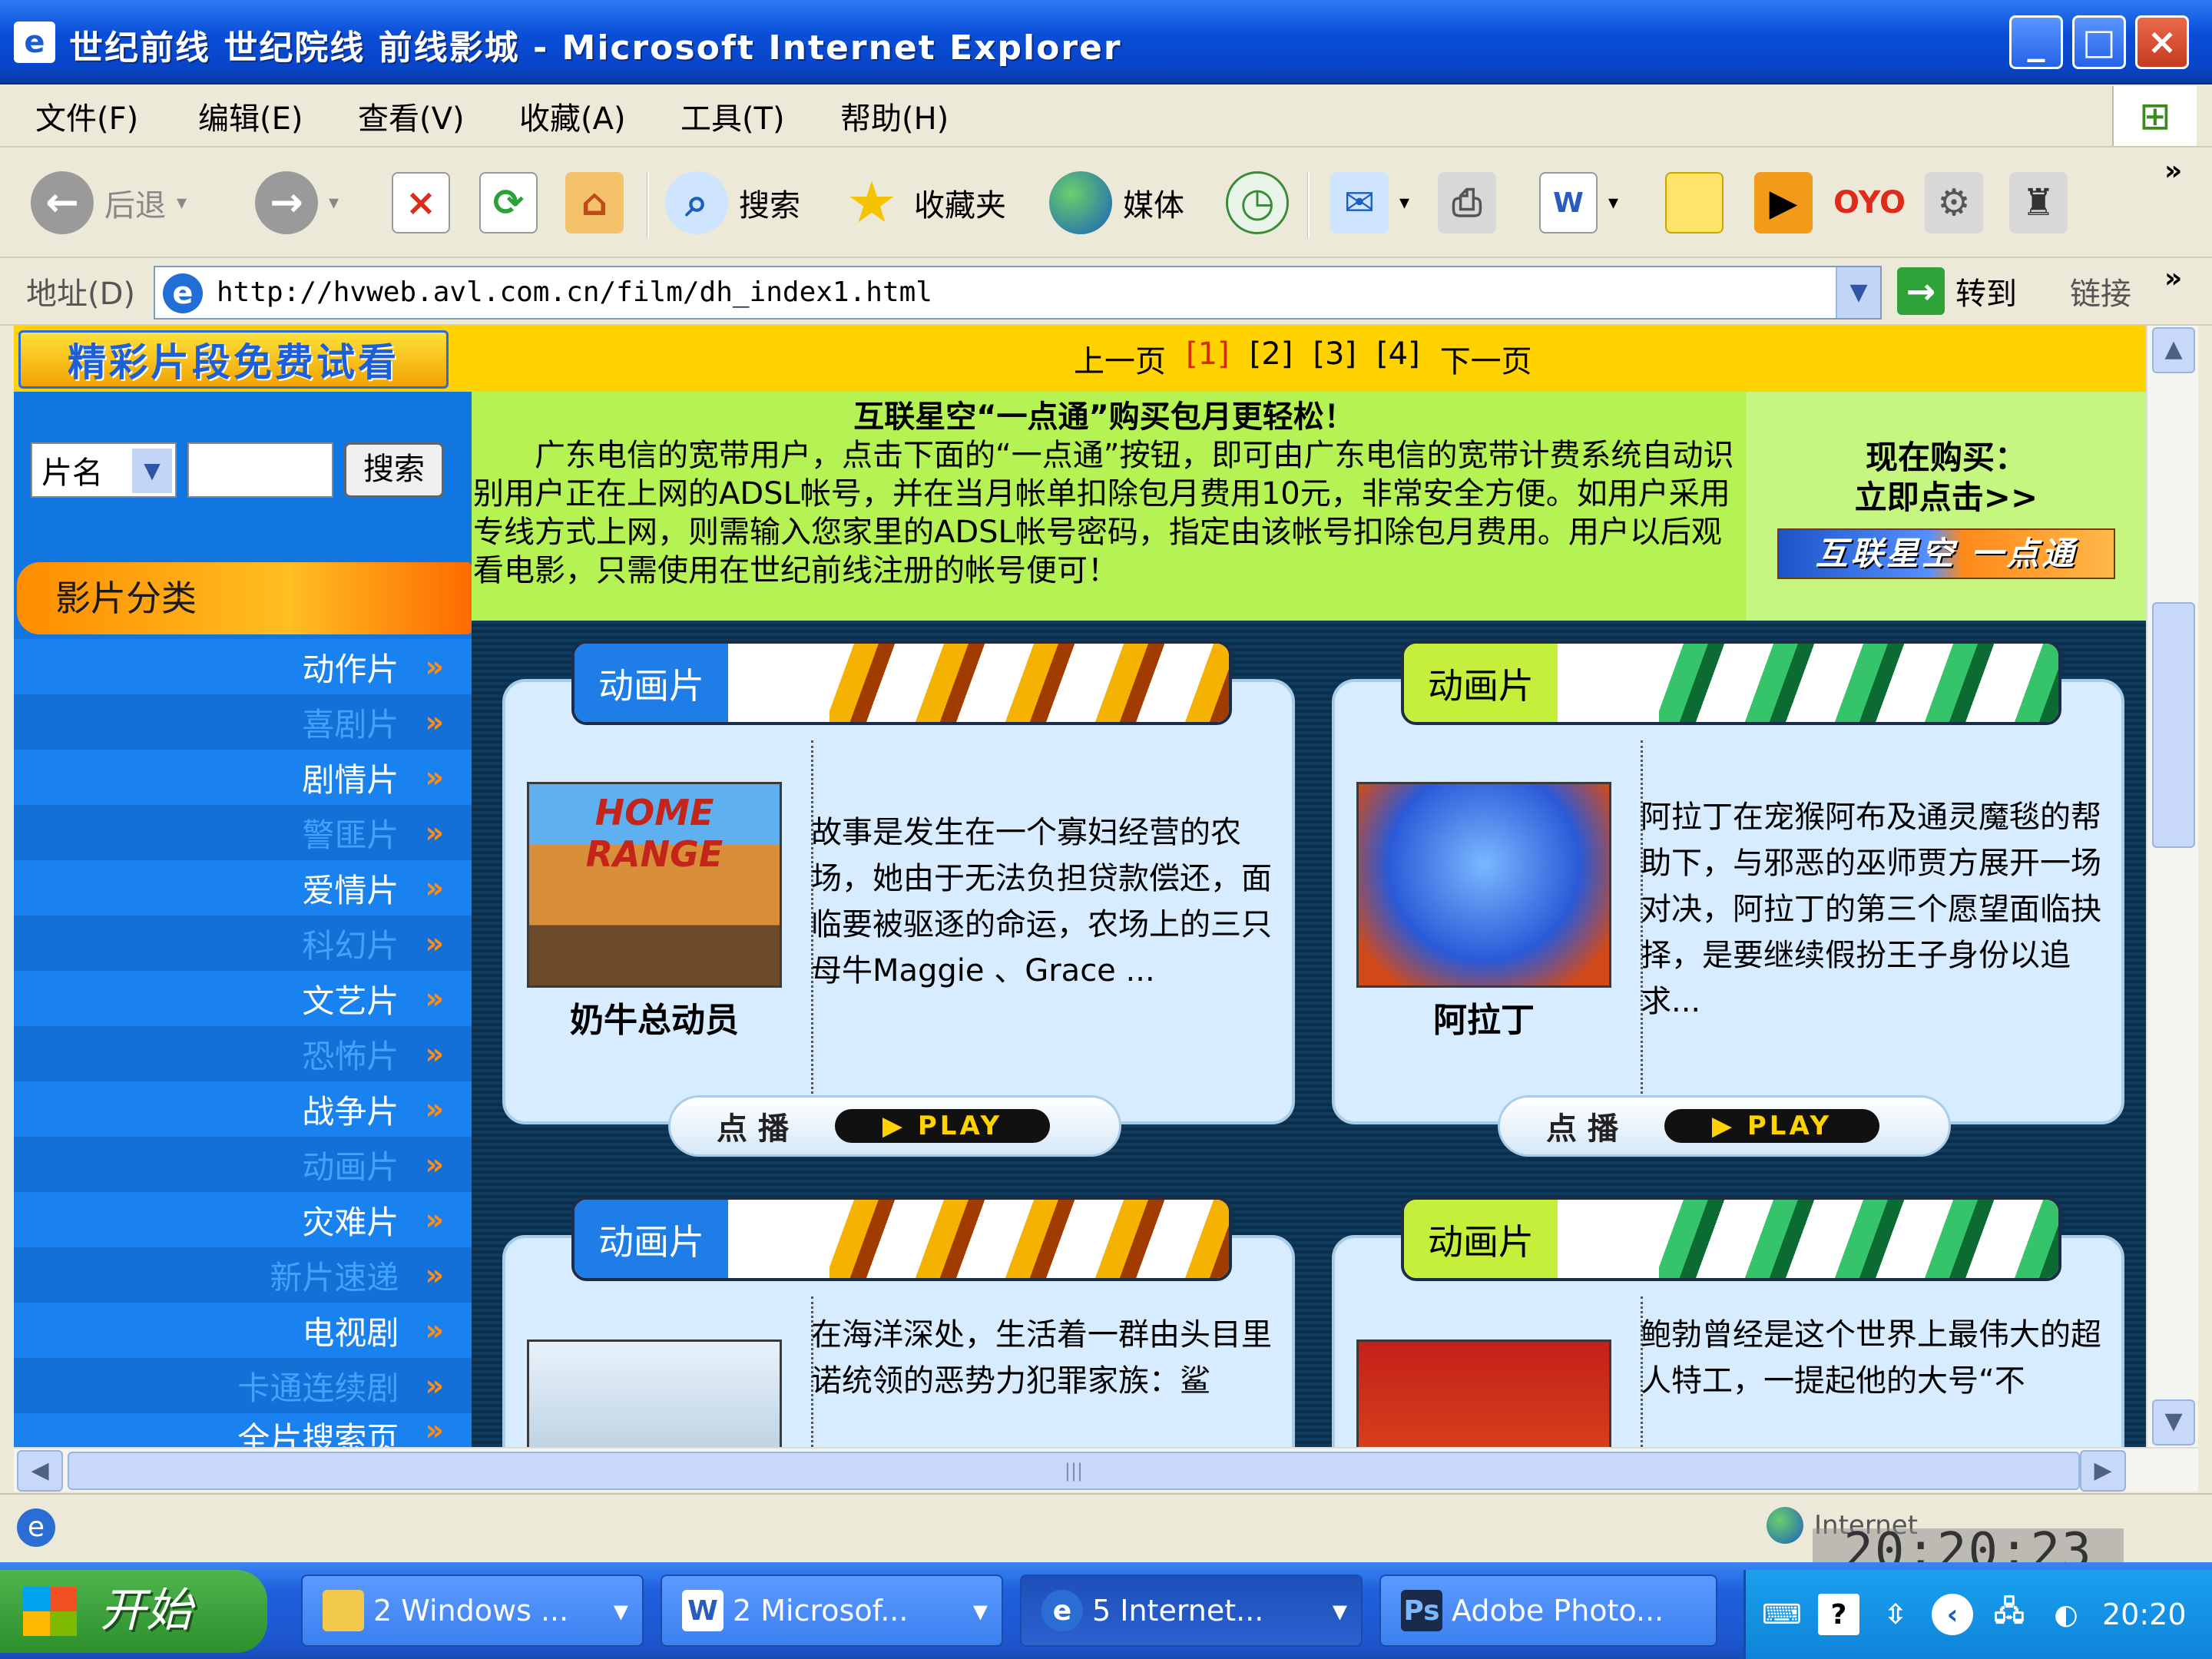  I want to click on page-link-4: [4], so click(1398, 359).